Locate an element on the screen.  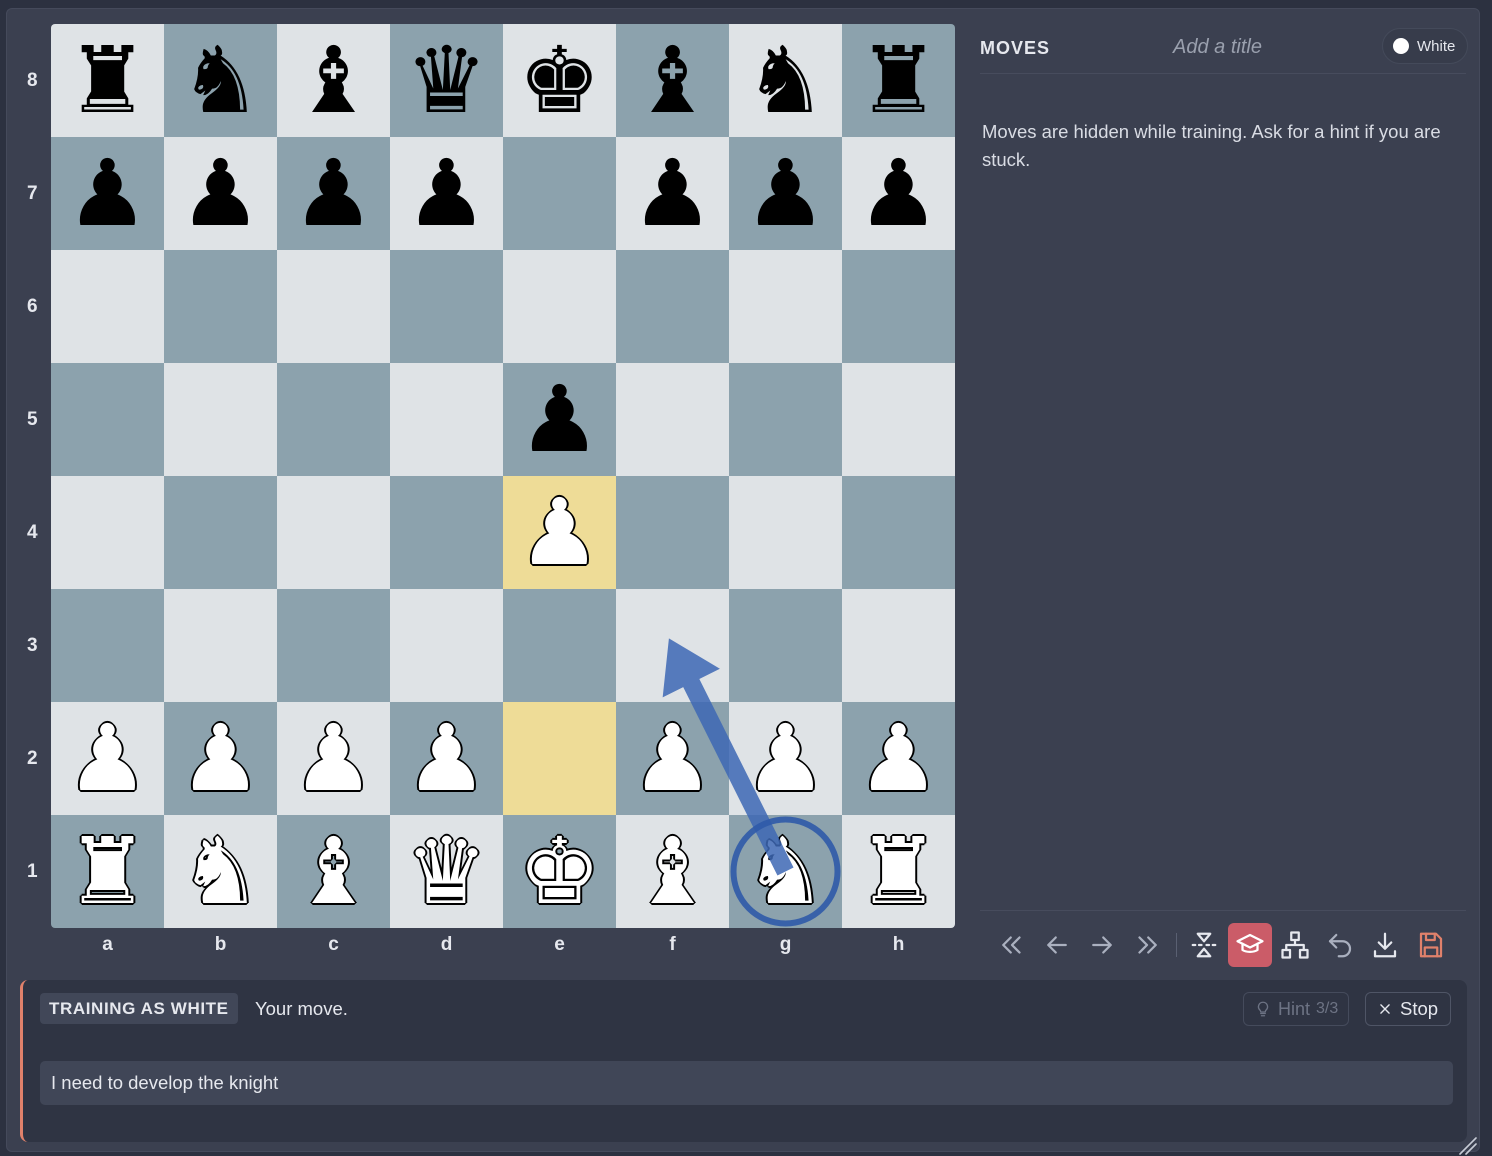
save-button is located at coordinates (1431, 945).